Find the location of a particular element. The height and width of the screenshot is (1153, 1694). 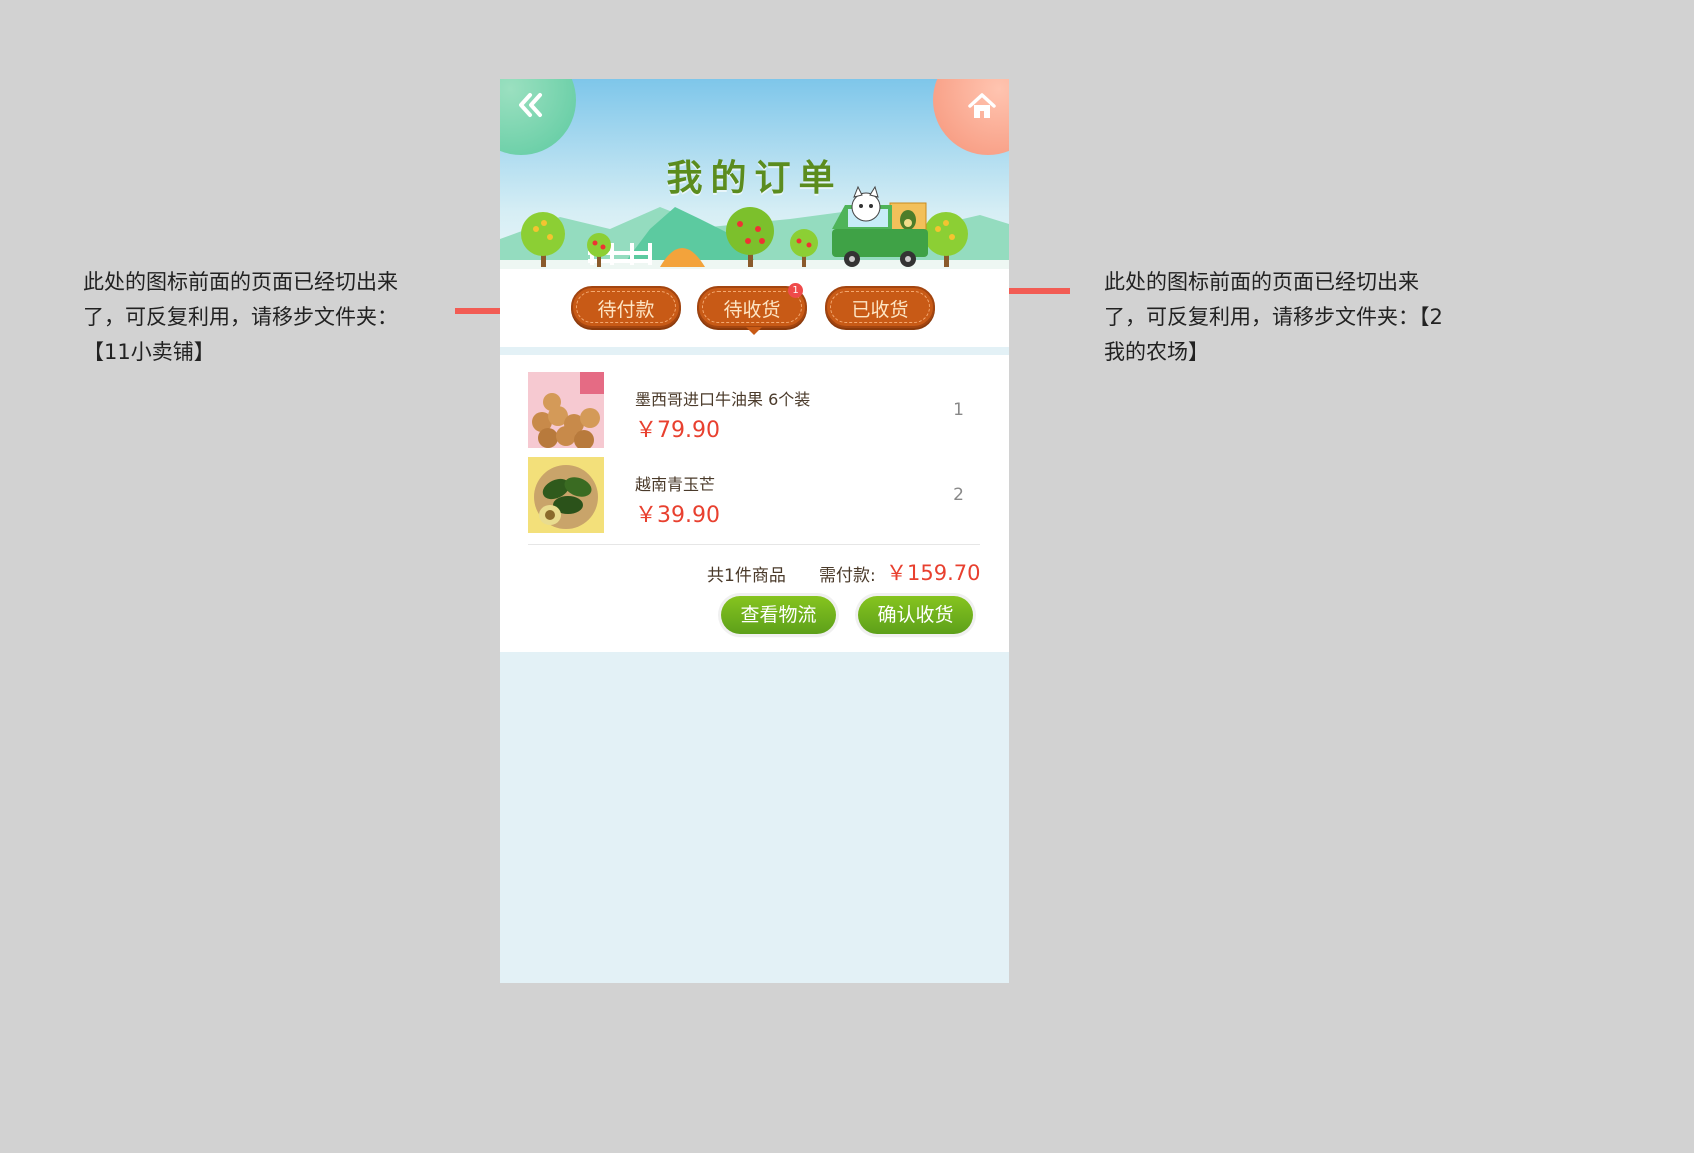

header-banner: 我的订单 is located at coordinates (754, 174).